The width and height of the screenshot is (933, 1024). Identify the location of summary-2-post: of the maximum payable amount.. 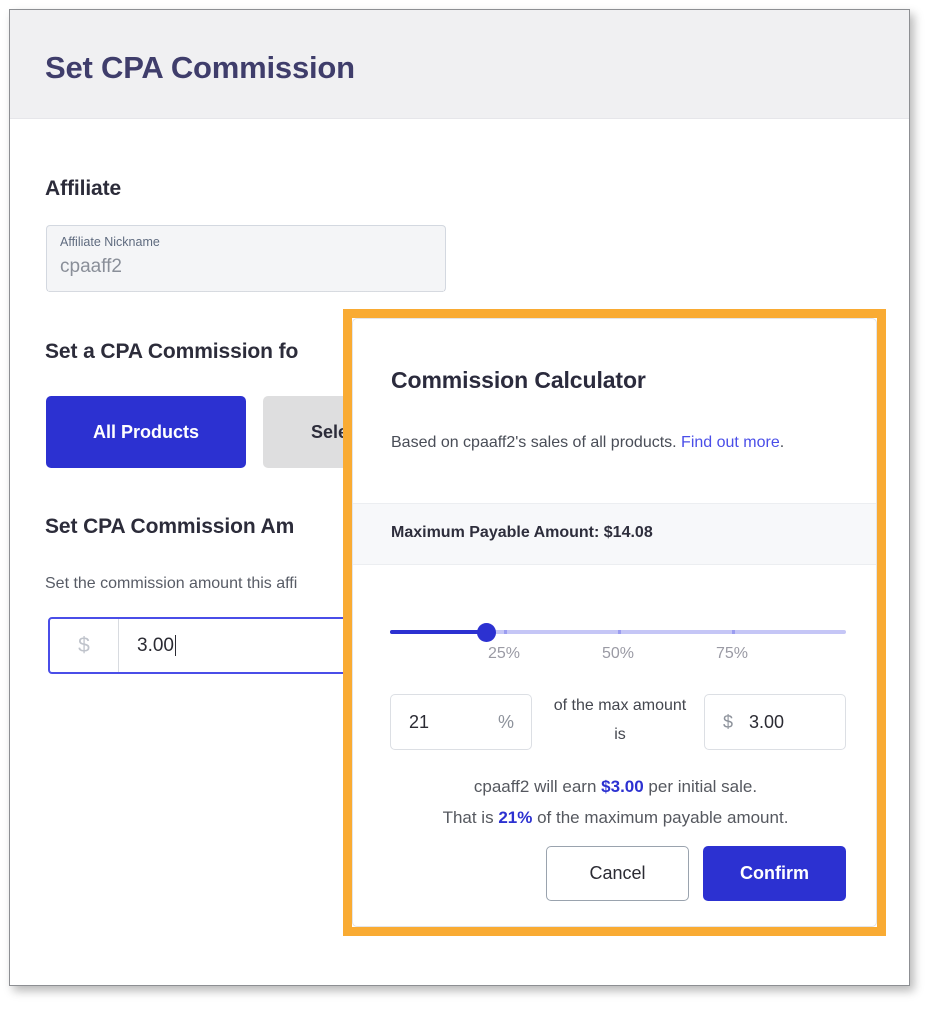
(660, 817).